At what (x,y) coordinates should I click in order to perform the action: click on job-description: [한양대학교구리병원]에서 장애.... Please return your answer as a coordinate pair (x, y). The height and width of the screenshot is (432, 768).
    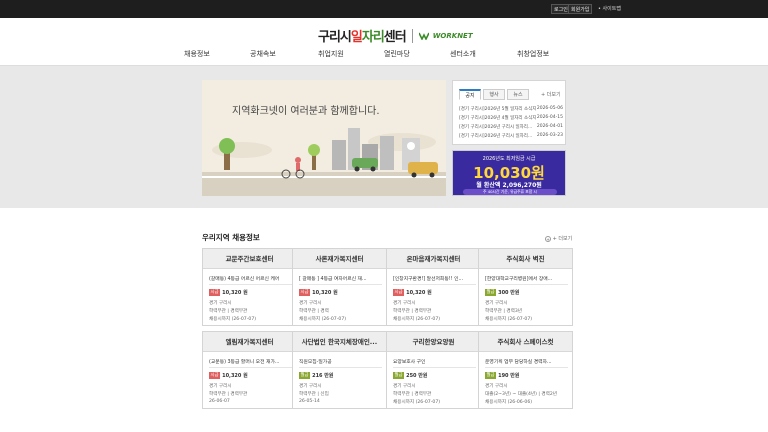
    Looking at the image, I should click on (527, 278).